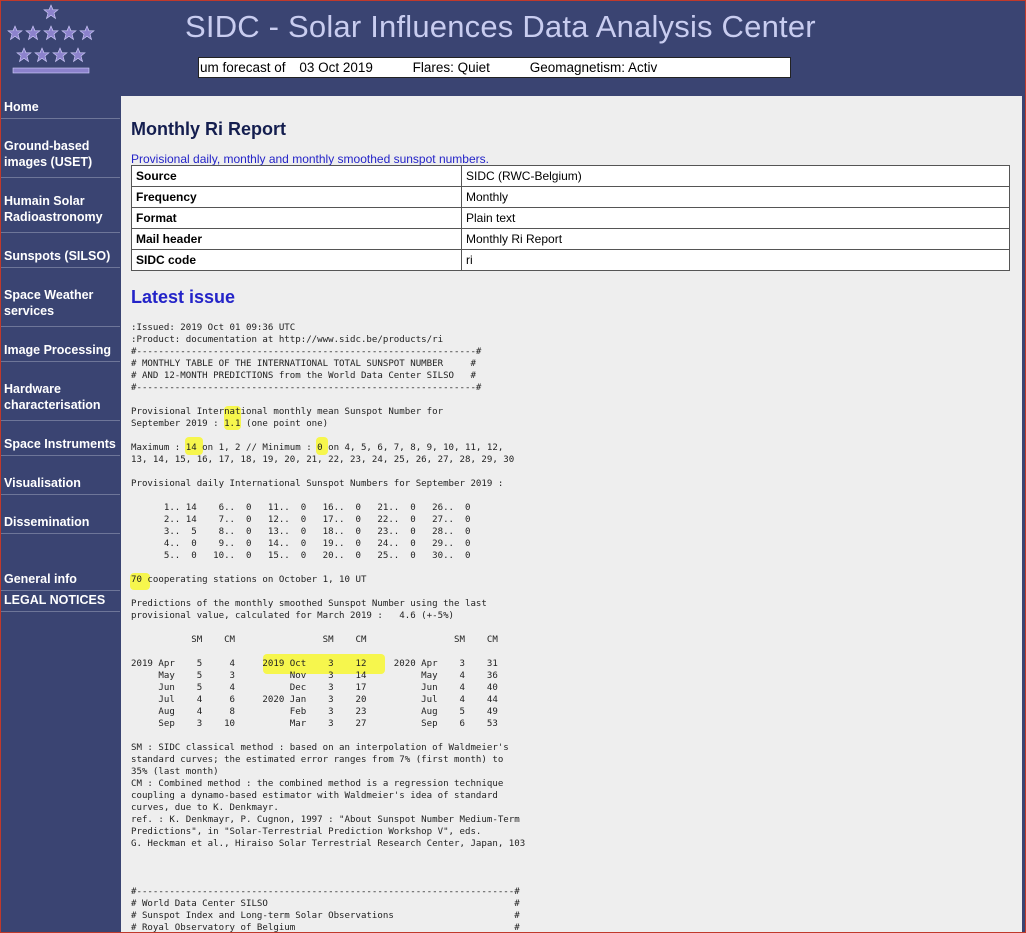  What do you see at coordinates (296, 176) in the screenshot?
I see `meta-key: Source` at bounding box center [296, 176].